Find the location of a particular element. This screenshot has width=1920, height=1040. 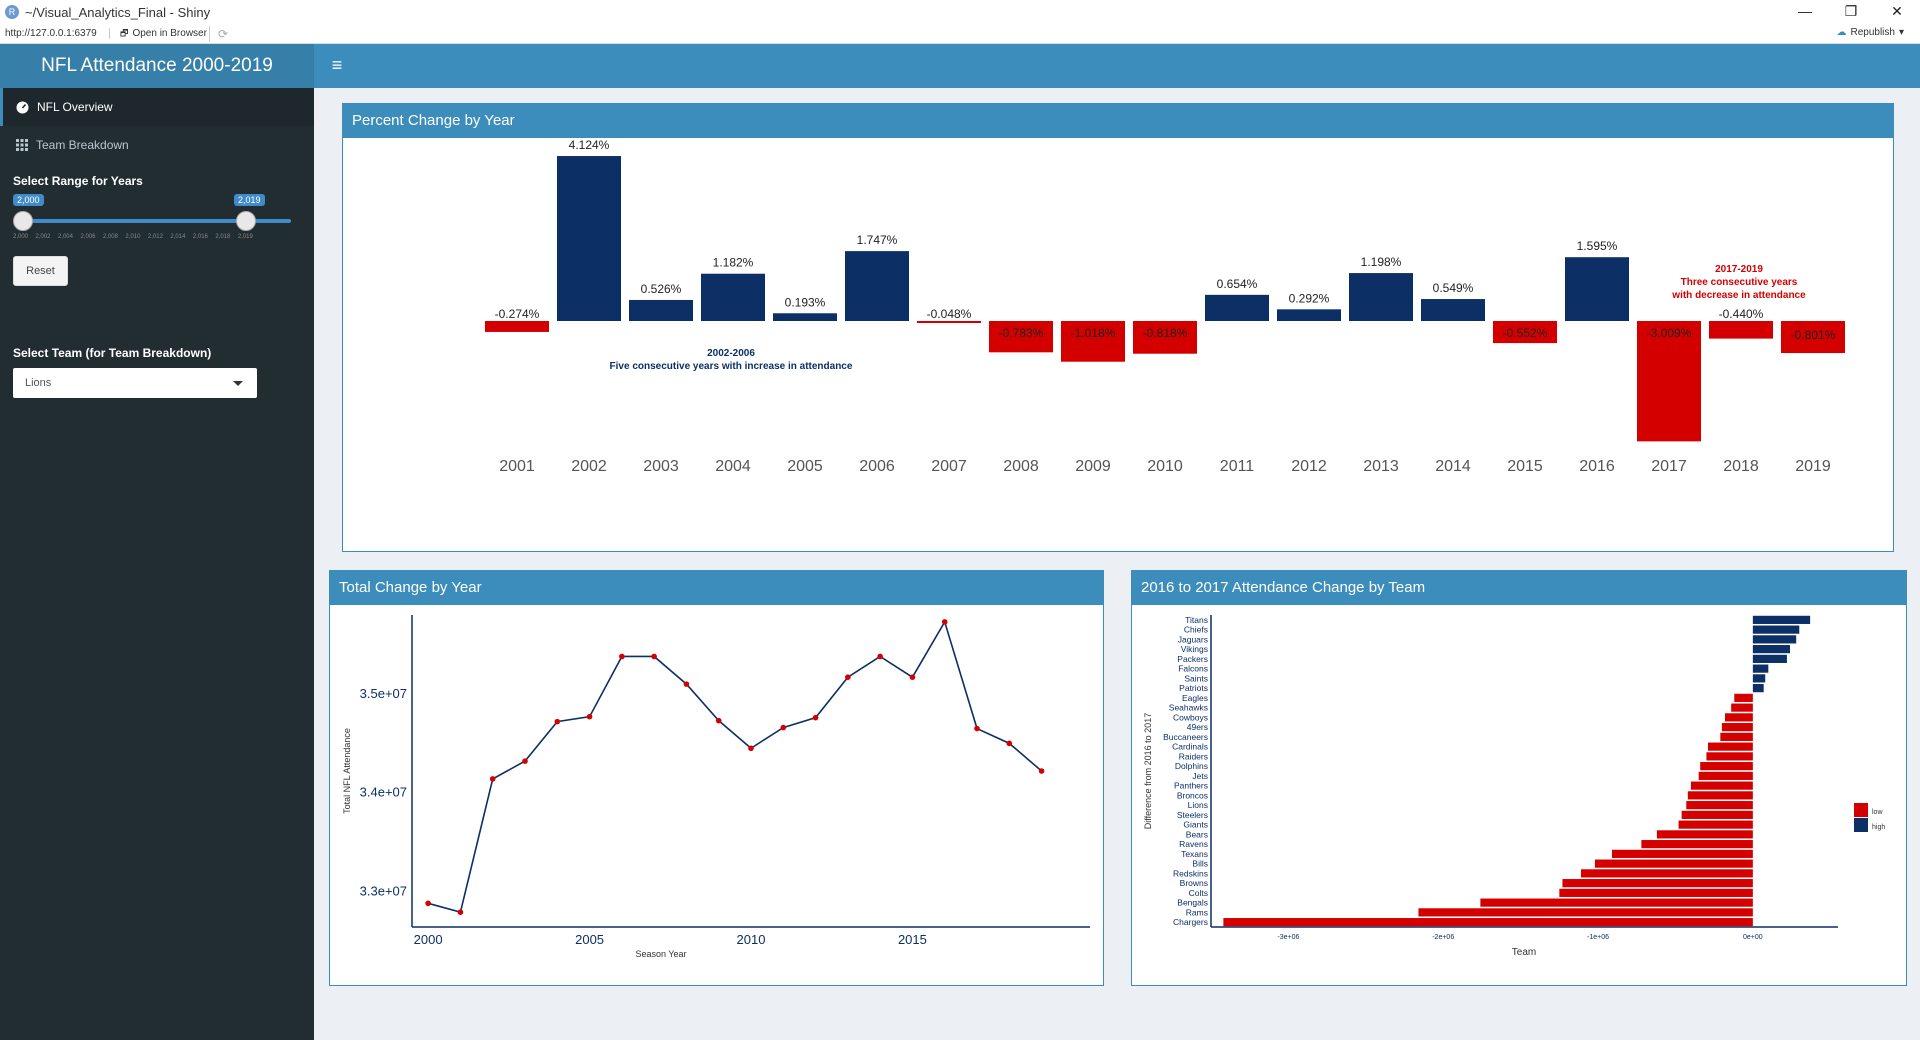

slider-max-handle is located at coordinates (246, 221).